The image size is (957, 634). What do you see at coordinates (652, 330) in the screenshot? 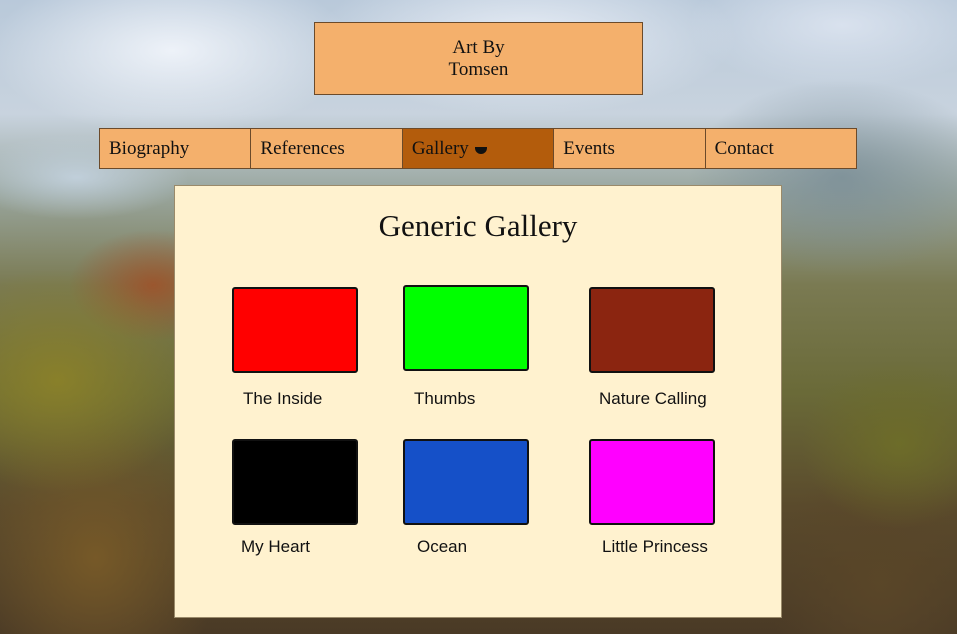
I see `gallery-thumb-nature-calling` at bounding box center [652, 330].